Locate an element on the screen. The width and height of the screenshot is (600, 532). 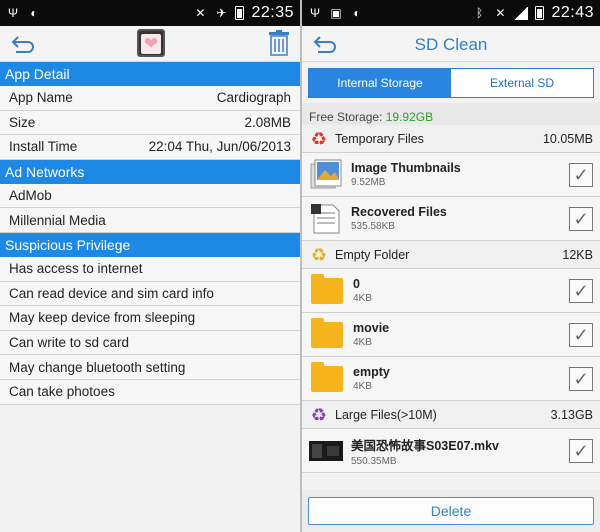
bluetooth-icon: ᛒ is located at coordinates (479, 13).